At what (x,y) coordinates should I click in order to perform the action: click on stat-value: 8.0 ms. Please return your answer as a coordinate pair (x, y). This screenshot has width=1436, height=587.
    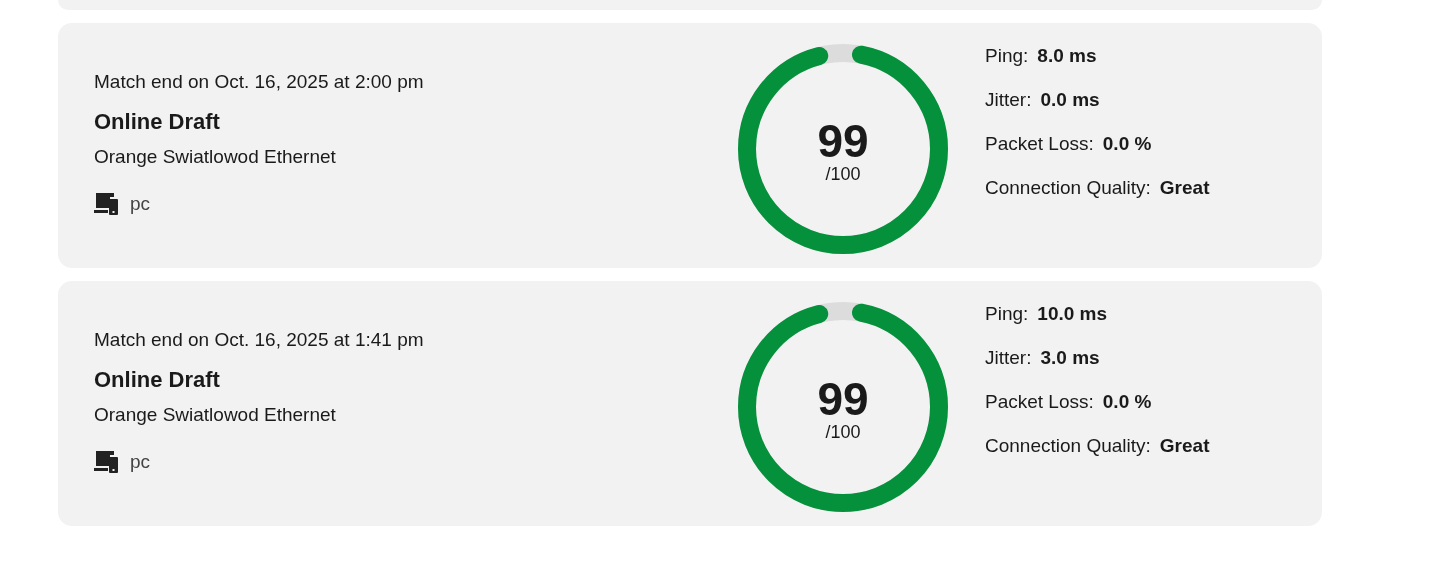
    Looking at the image, I should click on (1067, 56).